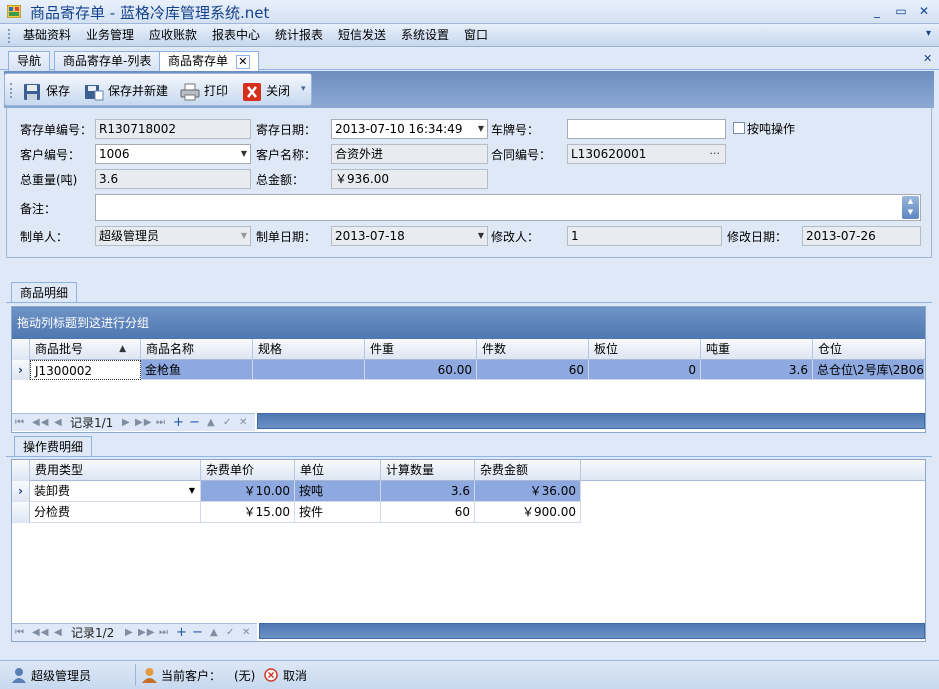 This screenshot has height=689, width=939. Describe the element at coordinates (861, 236) in the screenshot. I see `modify-date-field: 2013-07-26` at that location.